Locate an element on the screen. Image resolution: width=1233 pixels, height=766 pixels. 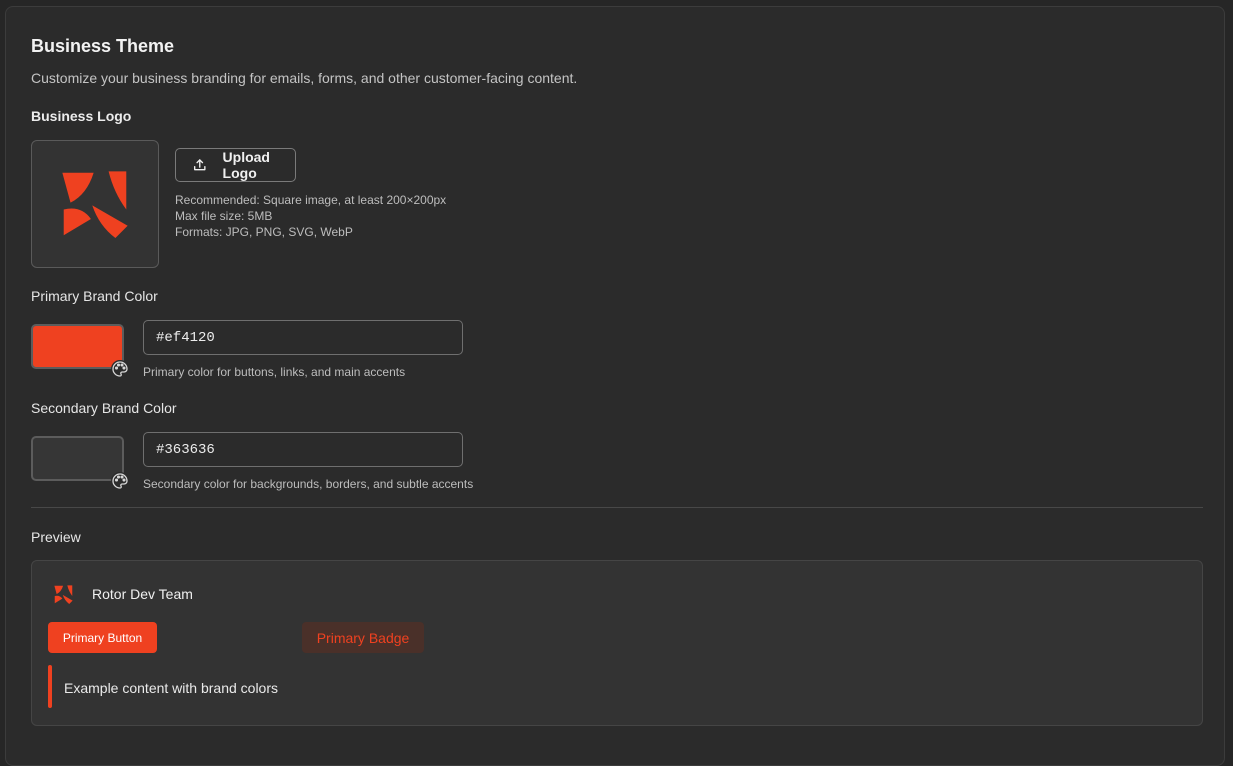
secondary-palette-icon is located at coordinates (120, 481).